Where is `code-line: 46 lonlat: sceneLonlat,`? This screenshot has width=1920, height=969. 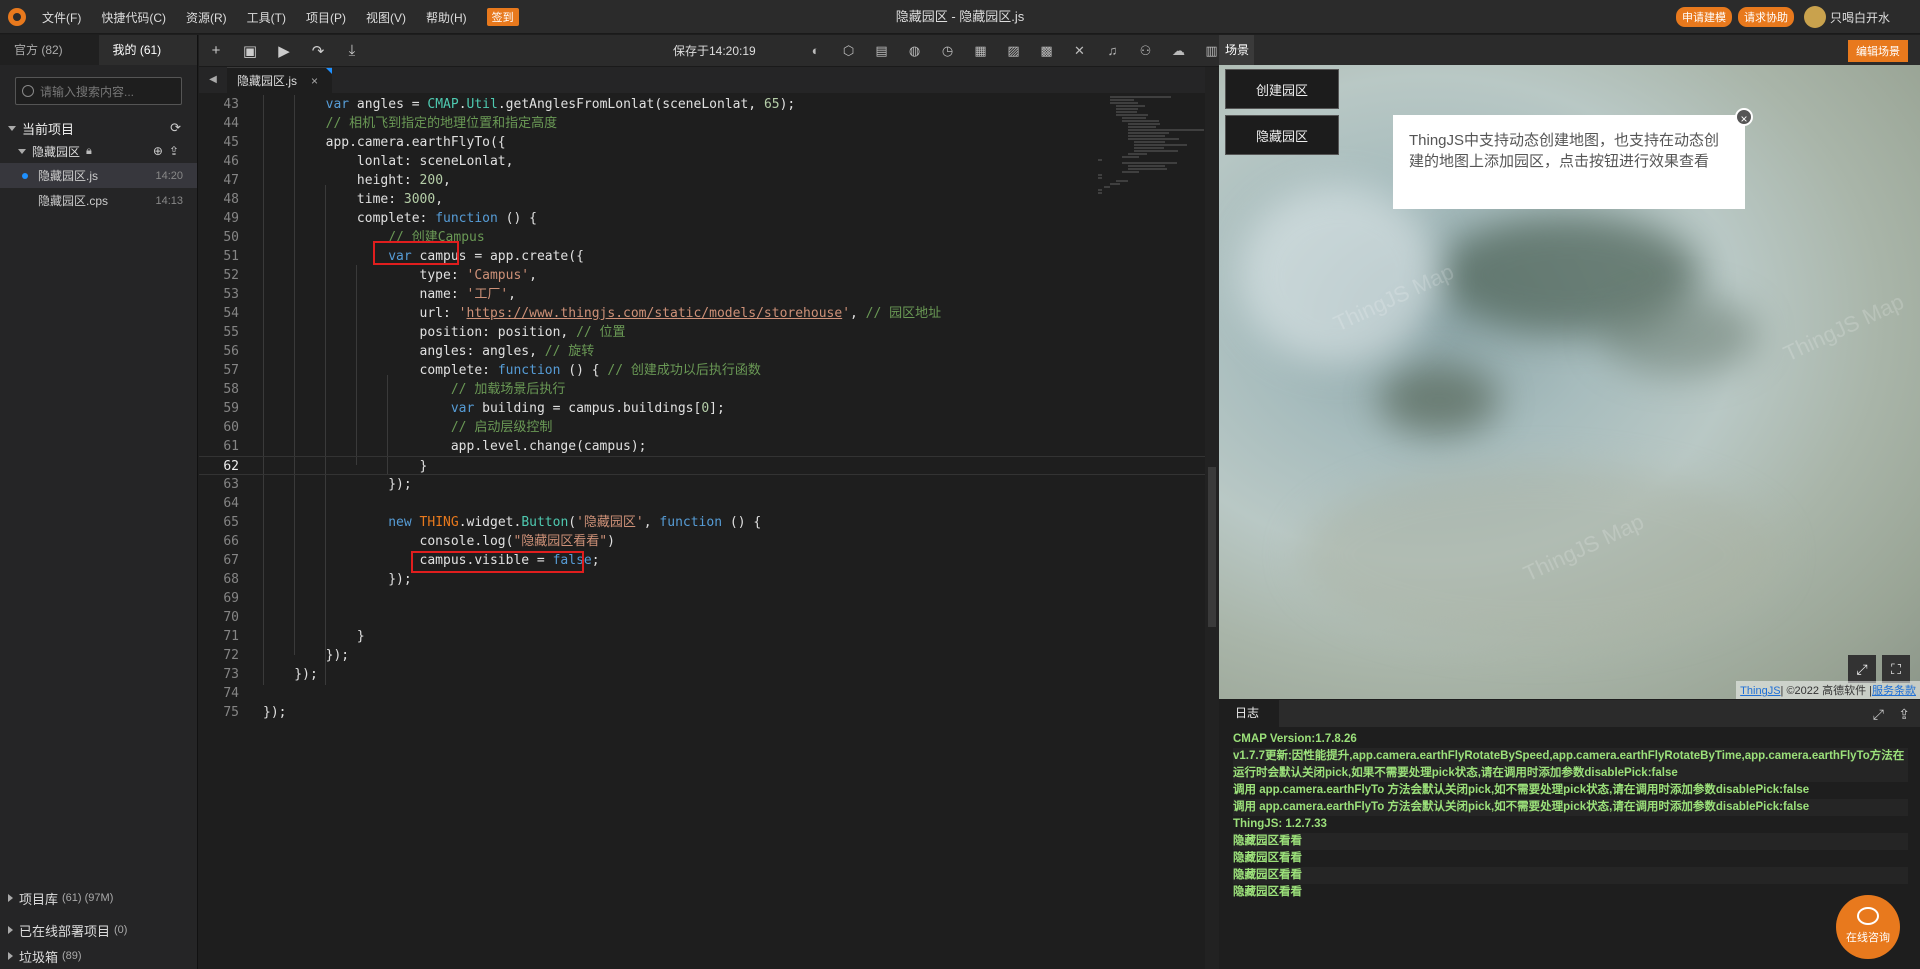
code-line: 46 lonlat: sceneLonlat, is located at coordinates (702, 161).